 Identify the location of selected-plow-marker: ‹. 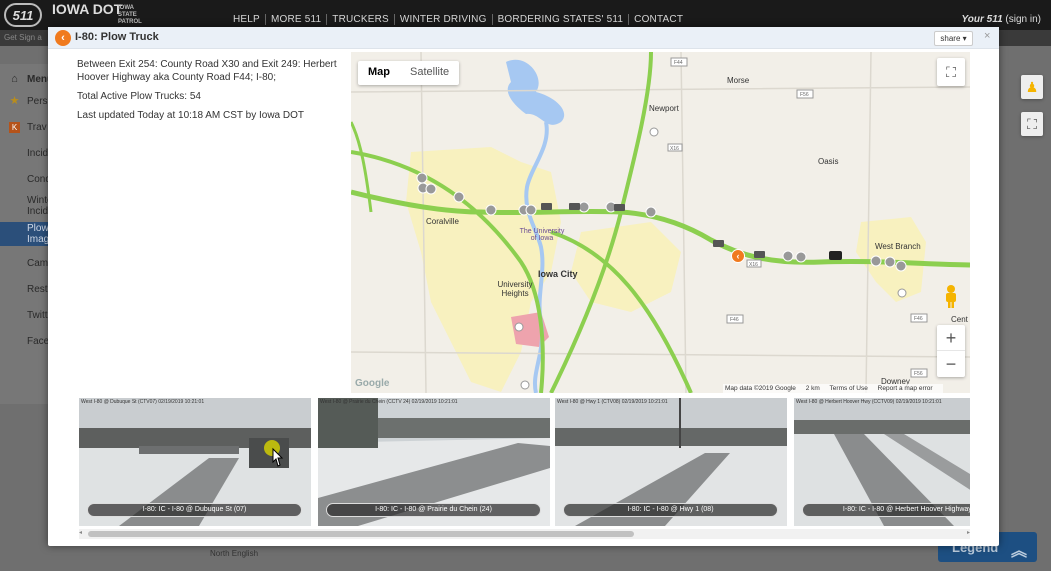
(738, 256).